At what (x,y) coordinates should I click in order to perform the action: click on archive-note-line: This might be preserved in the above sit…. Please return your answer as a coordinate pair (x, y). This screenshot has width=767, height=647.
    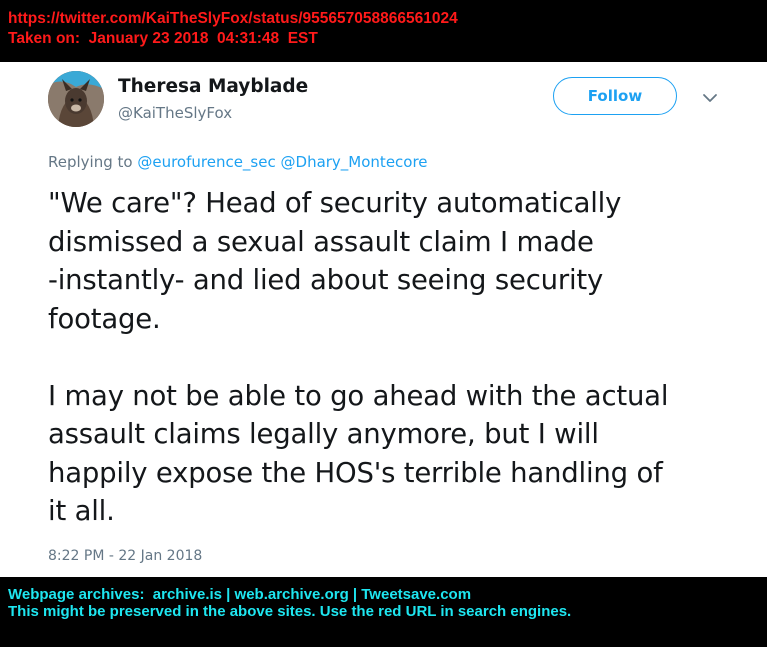
    Looking at the image, I should click on (290, 611).